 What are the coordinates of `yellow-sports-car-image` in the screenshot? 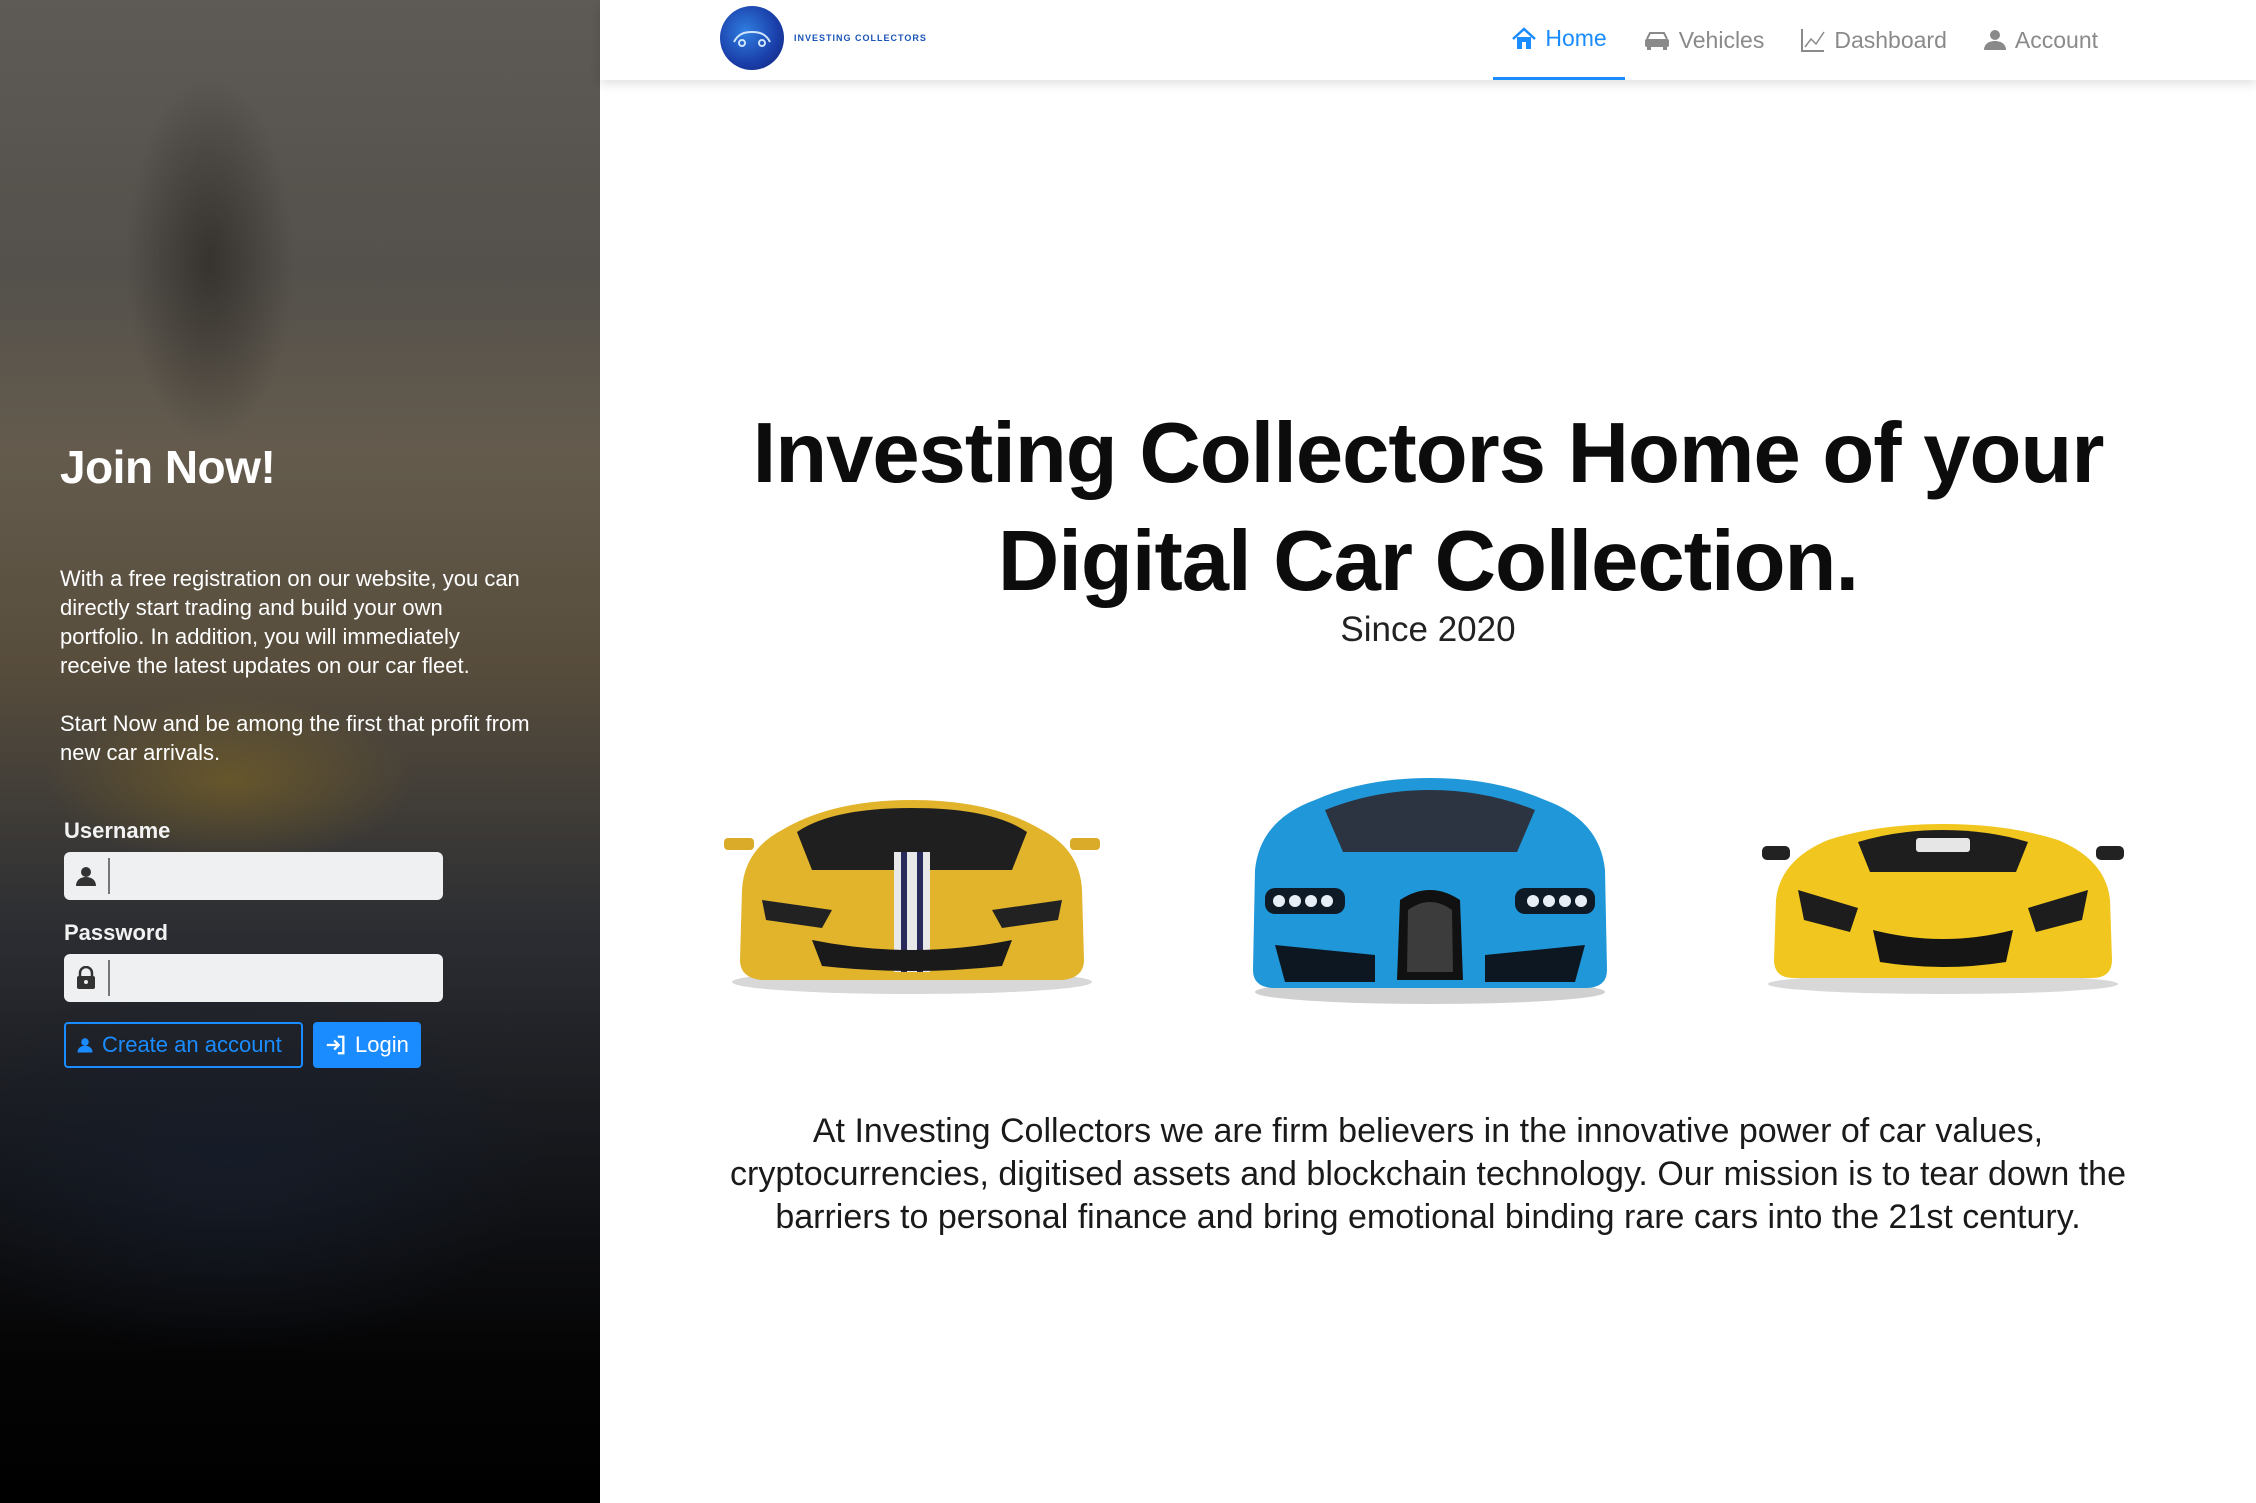 It's located at (912, 897).